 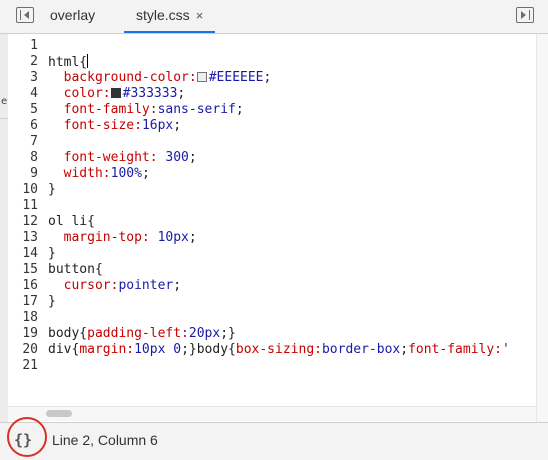 I want to click on line-number: 5, so click(x=34, y=109).